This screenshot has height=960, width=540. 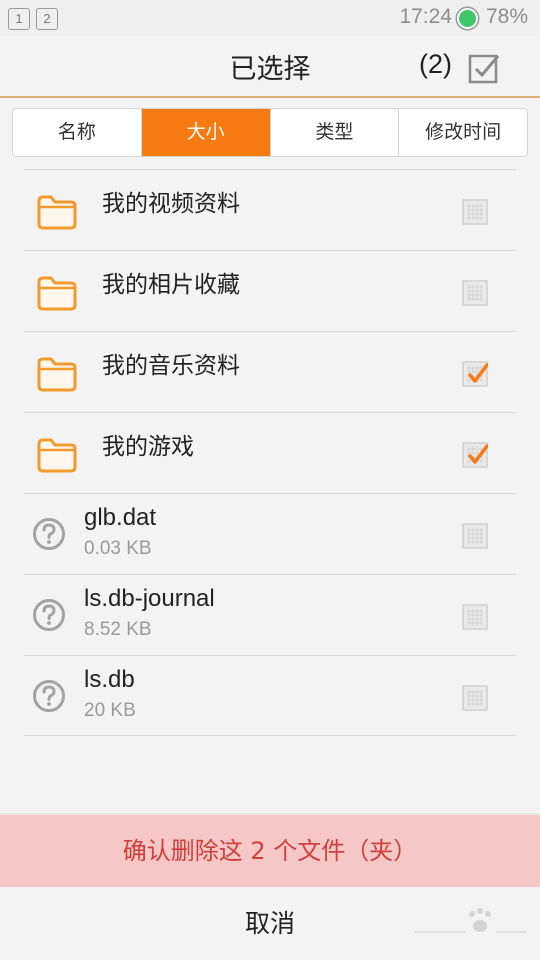 What do you see at coordinates (19, 19) in the screenshot?
I see `notification-icon: 1` at bounding box center [19, 19].